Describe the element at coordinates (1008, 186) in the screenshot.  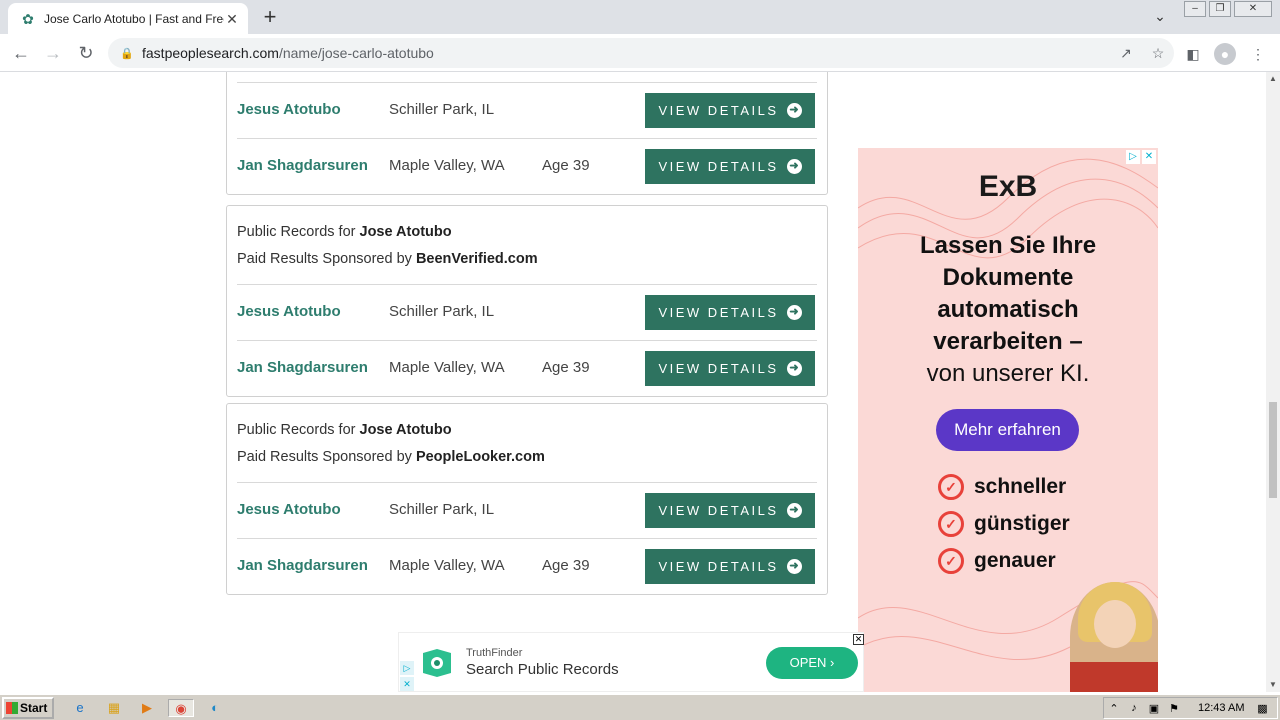
I see `exb-logo: ExB` at that location.